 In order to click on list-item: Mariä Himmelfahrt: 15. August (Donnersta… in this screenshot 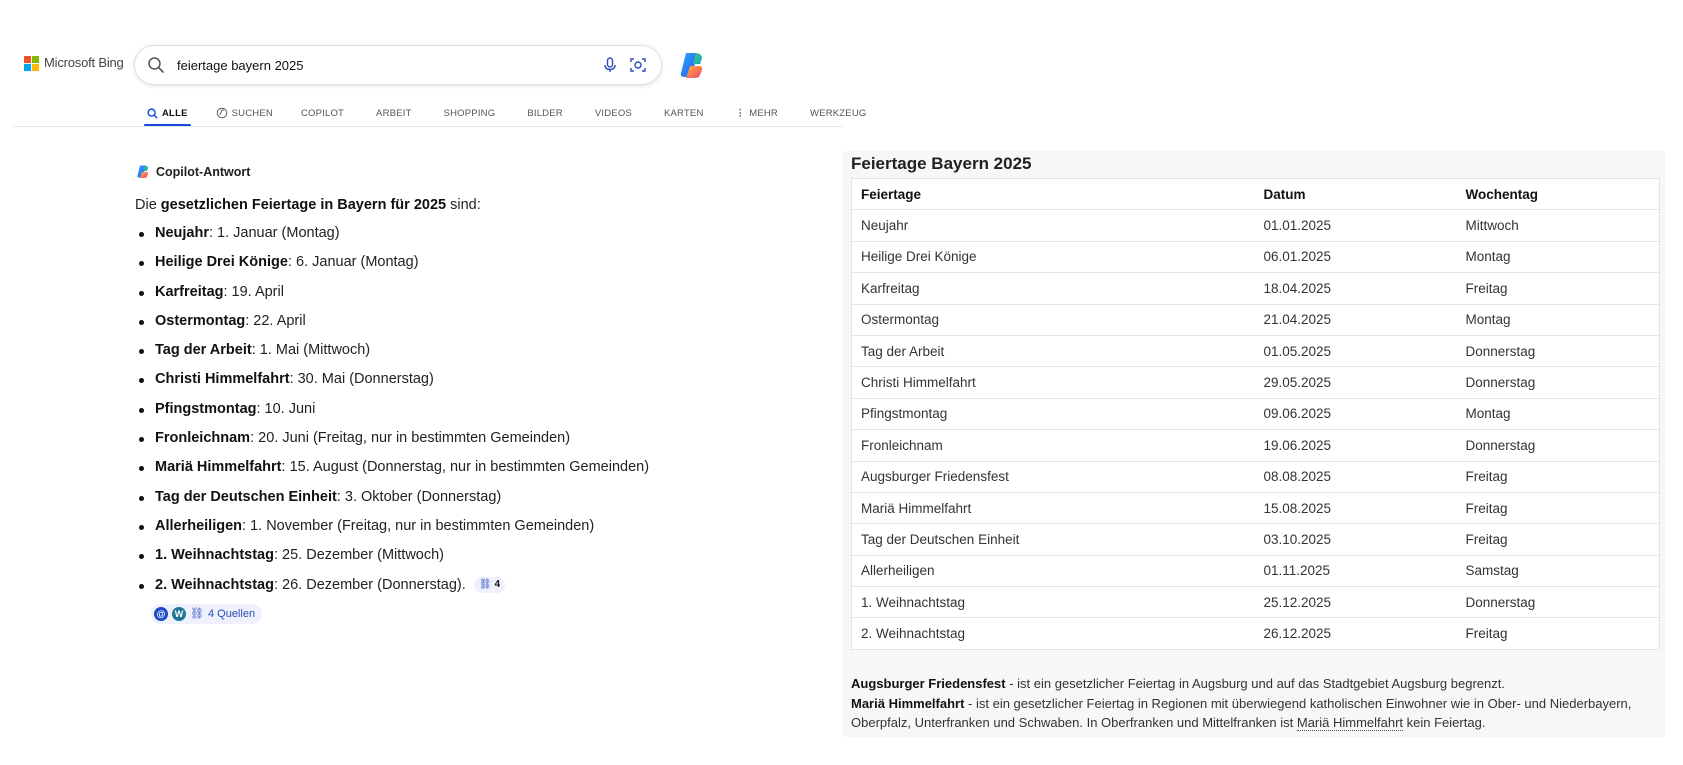, I will do `click(455, 467)`.